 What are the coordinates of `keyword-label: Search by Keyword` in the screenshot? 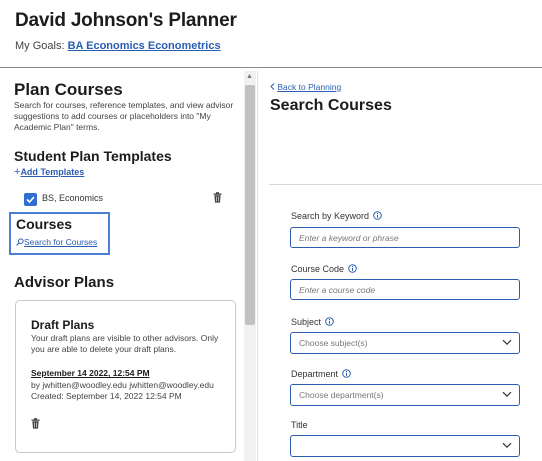 It's located at (336, 216).